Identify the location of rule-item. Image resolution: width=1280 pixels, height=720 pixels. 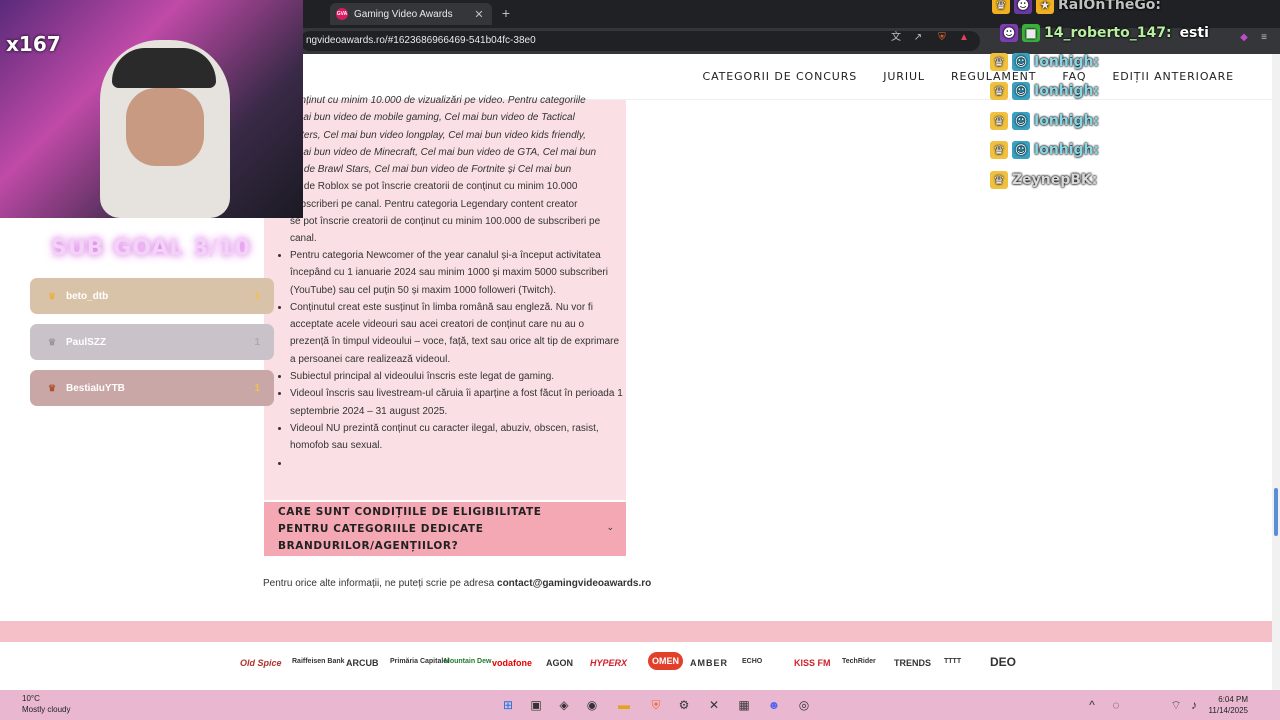
(457, 463).